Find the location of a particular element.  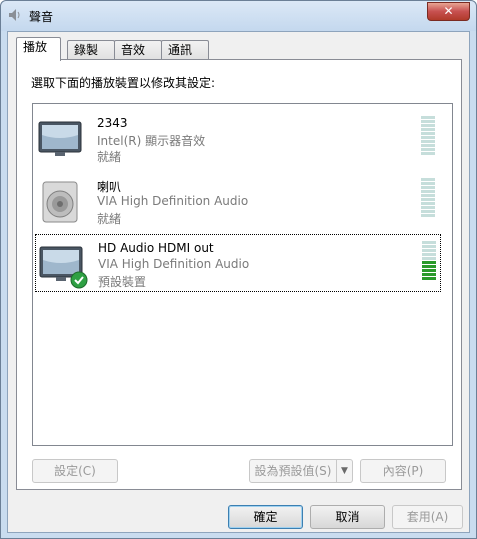

tab-communications: 通訊 is located at coordinates (185, 50).